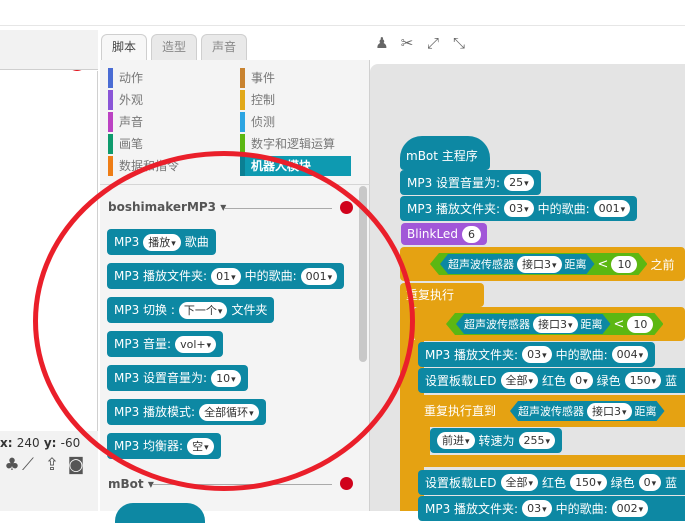 This screenshot has width=685, height=523. I want to click on camera-icon: ◙, so click(76, 465).